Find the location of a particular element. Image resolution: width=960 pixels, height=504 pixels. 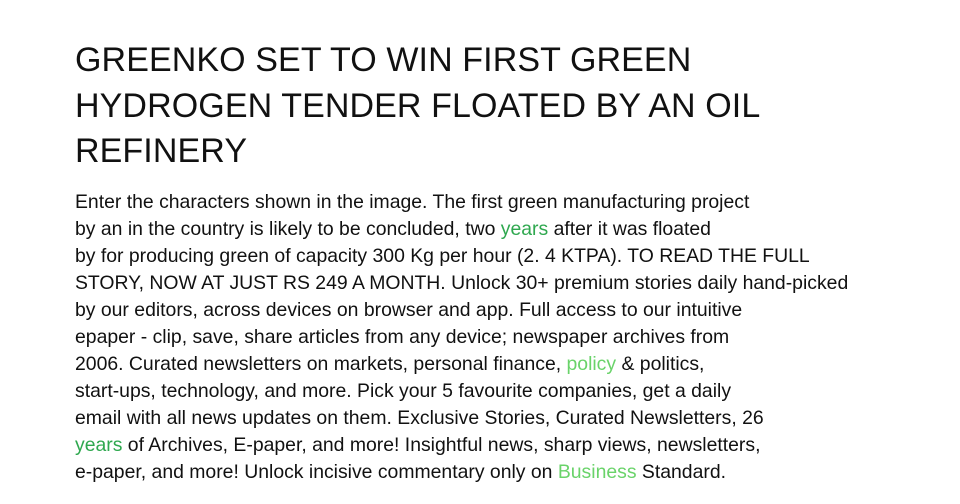

body-text-segment: & politics, is located at coordinates (660, 363).